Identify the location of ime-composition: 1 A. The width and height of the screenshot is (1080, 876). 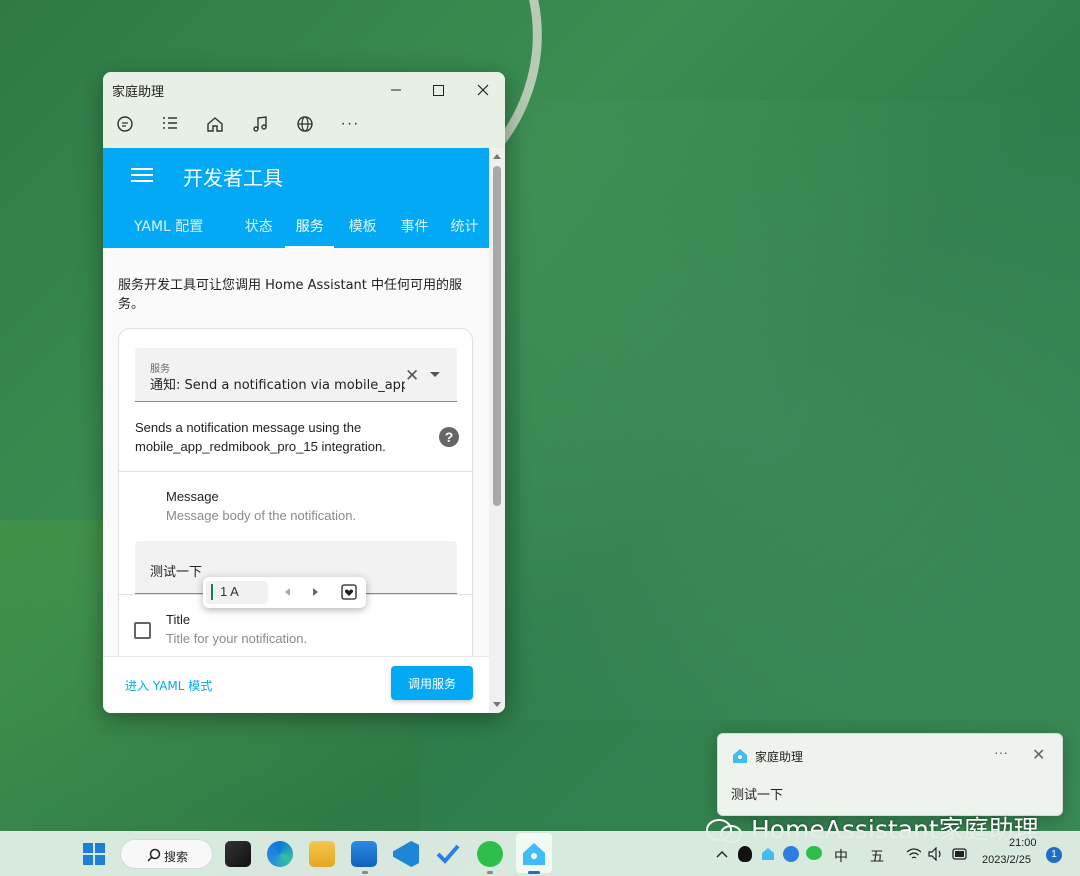
(237, 592).